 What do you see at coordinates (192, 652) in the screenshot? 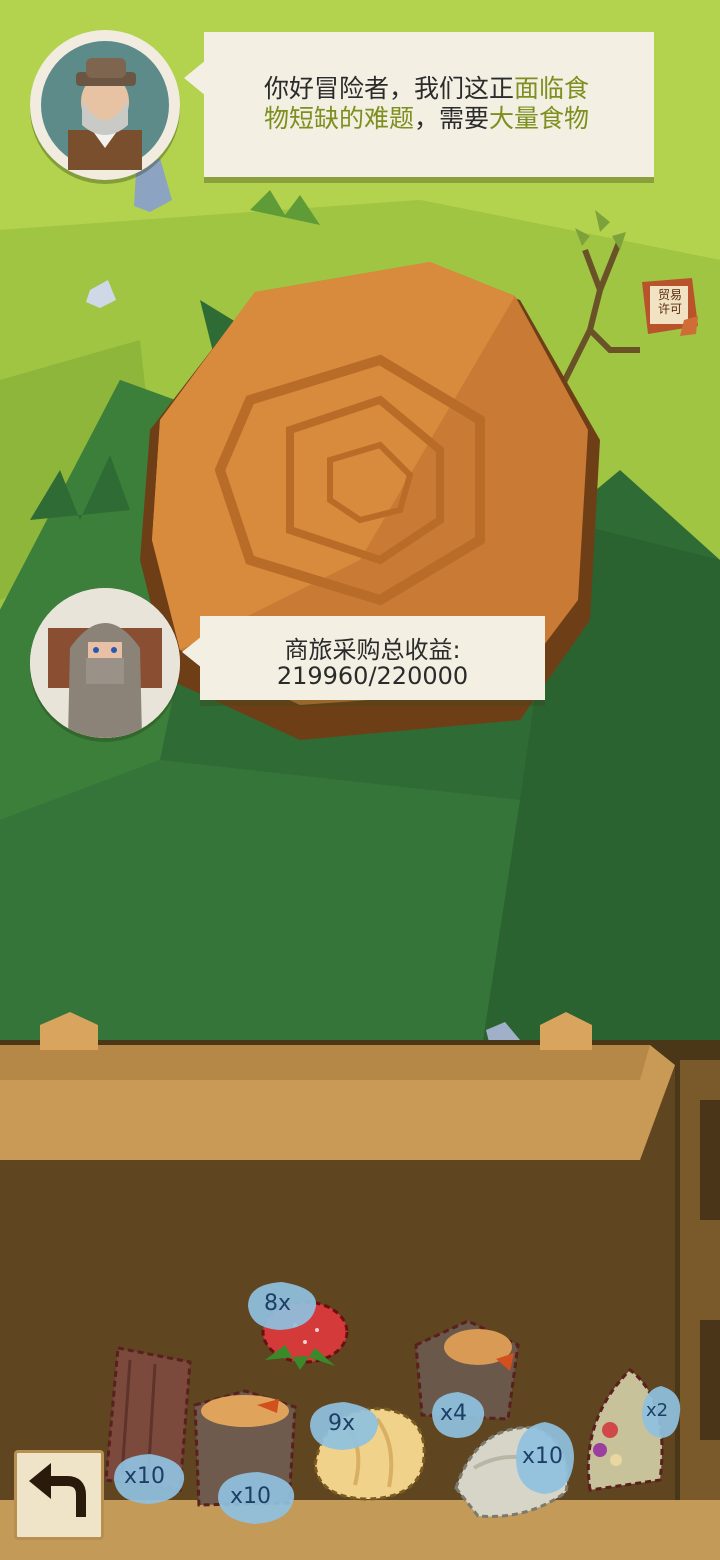
I see `caravan-dialog-tail` at bounding box center [192, 652].